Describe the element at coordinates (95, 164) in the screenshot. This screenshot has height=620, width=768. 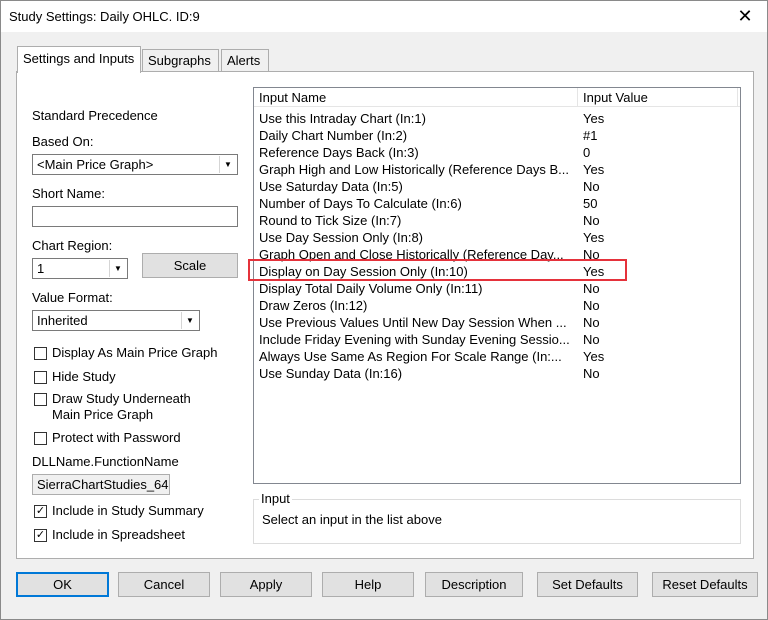
I see `based-on-value: <Main Price Graph>` at that location.